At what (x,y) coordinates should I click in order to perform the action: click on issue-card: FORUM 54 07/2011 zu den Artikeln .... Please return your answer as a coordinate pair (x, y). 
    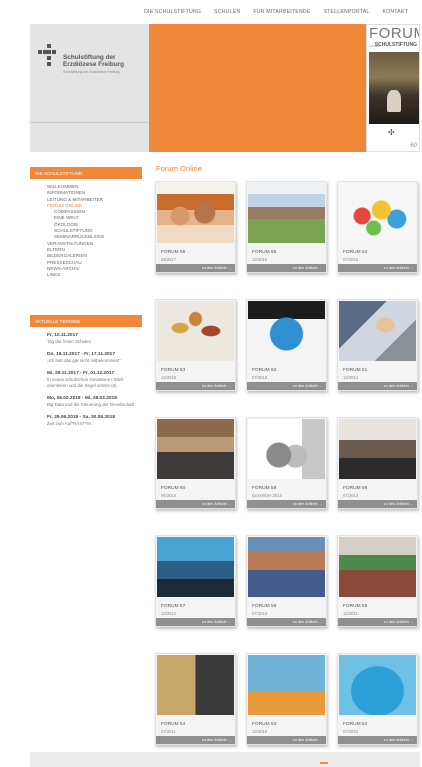
    Looking at the image, I should click on (195, 699).